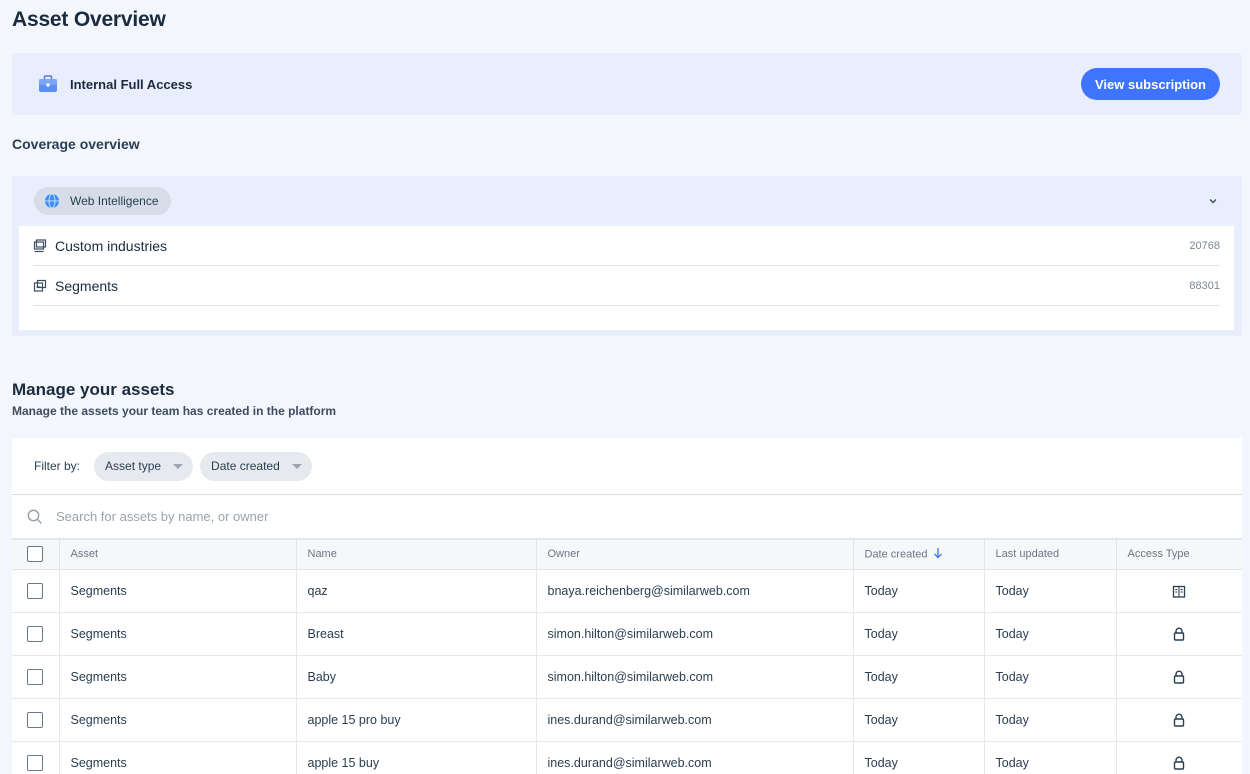 This screenshot has height=774, width=1250. I want to click on cell-name: apple 15 pro buy, so click(416, 720).